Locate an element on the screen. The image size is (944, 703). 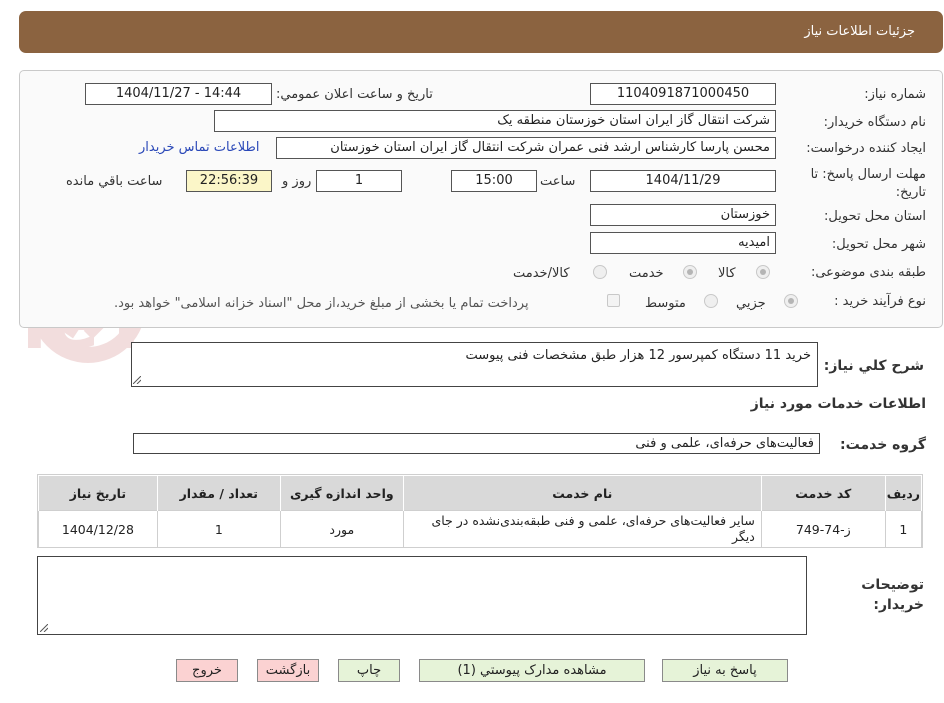
process-option-medium: متوسط is located at coordinates (665, 303).